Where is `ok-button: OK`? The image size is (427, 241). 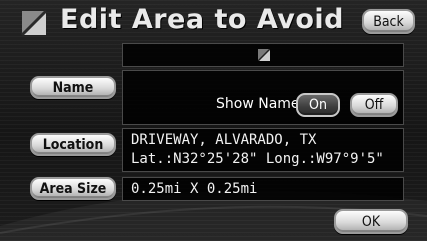
ok-button: OK is located at coordinates (371, 221).